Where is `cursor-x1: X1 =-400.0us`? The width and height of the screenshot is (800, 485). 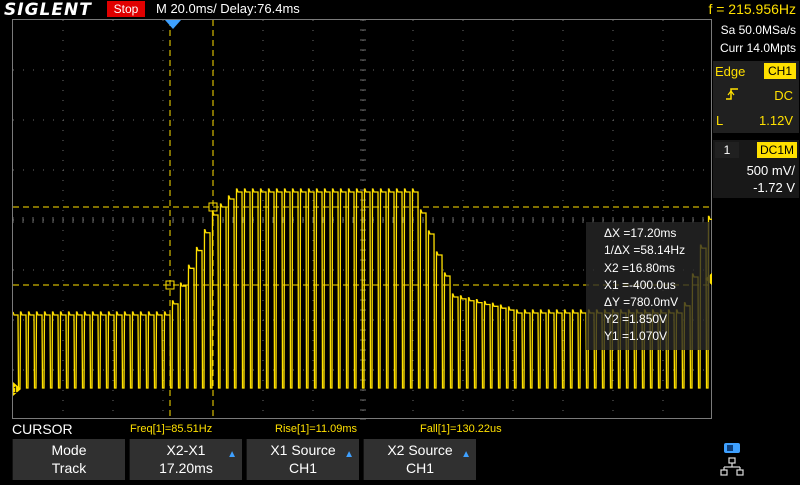
cursor-x1: X1 =-400.0us is located at coordinates (640, 285).